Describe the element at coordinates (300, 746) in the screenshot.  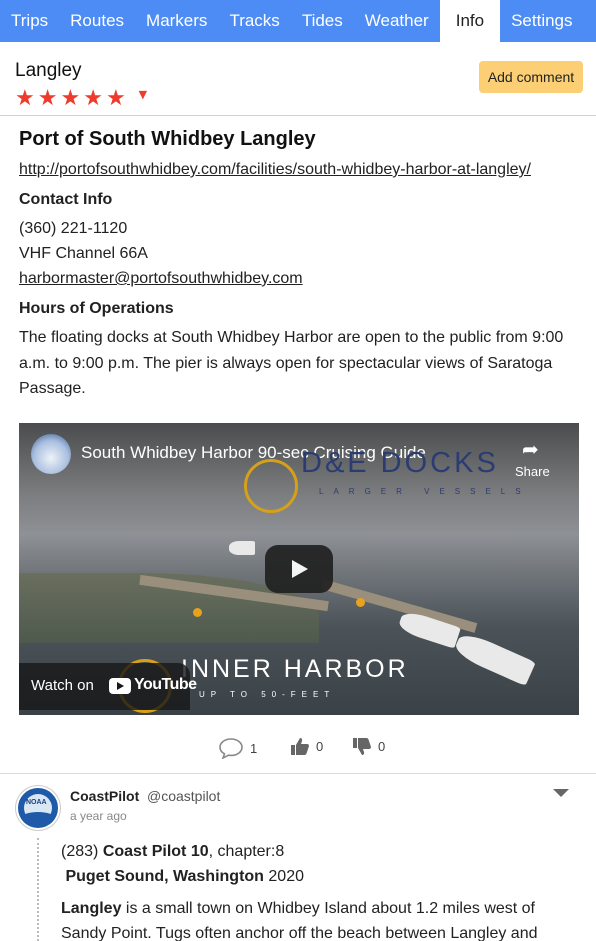
I see `thumbs-up-icon` at that location.